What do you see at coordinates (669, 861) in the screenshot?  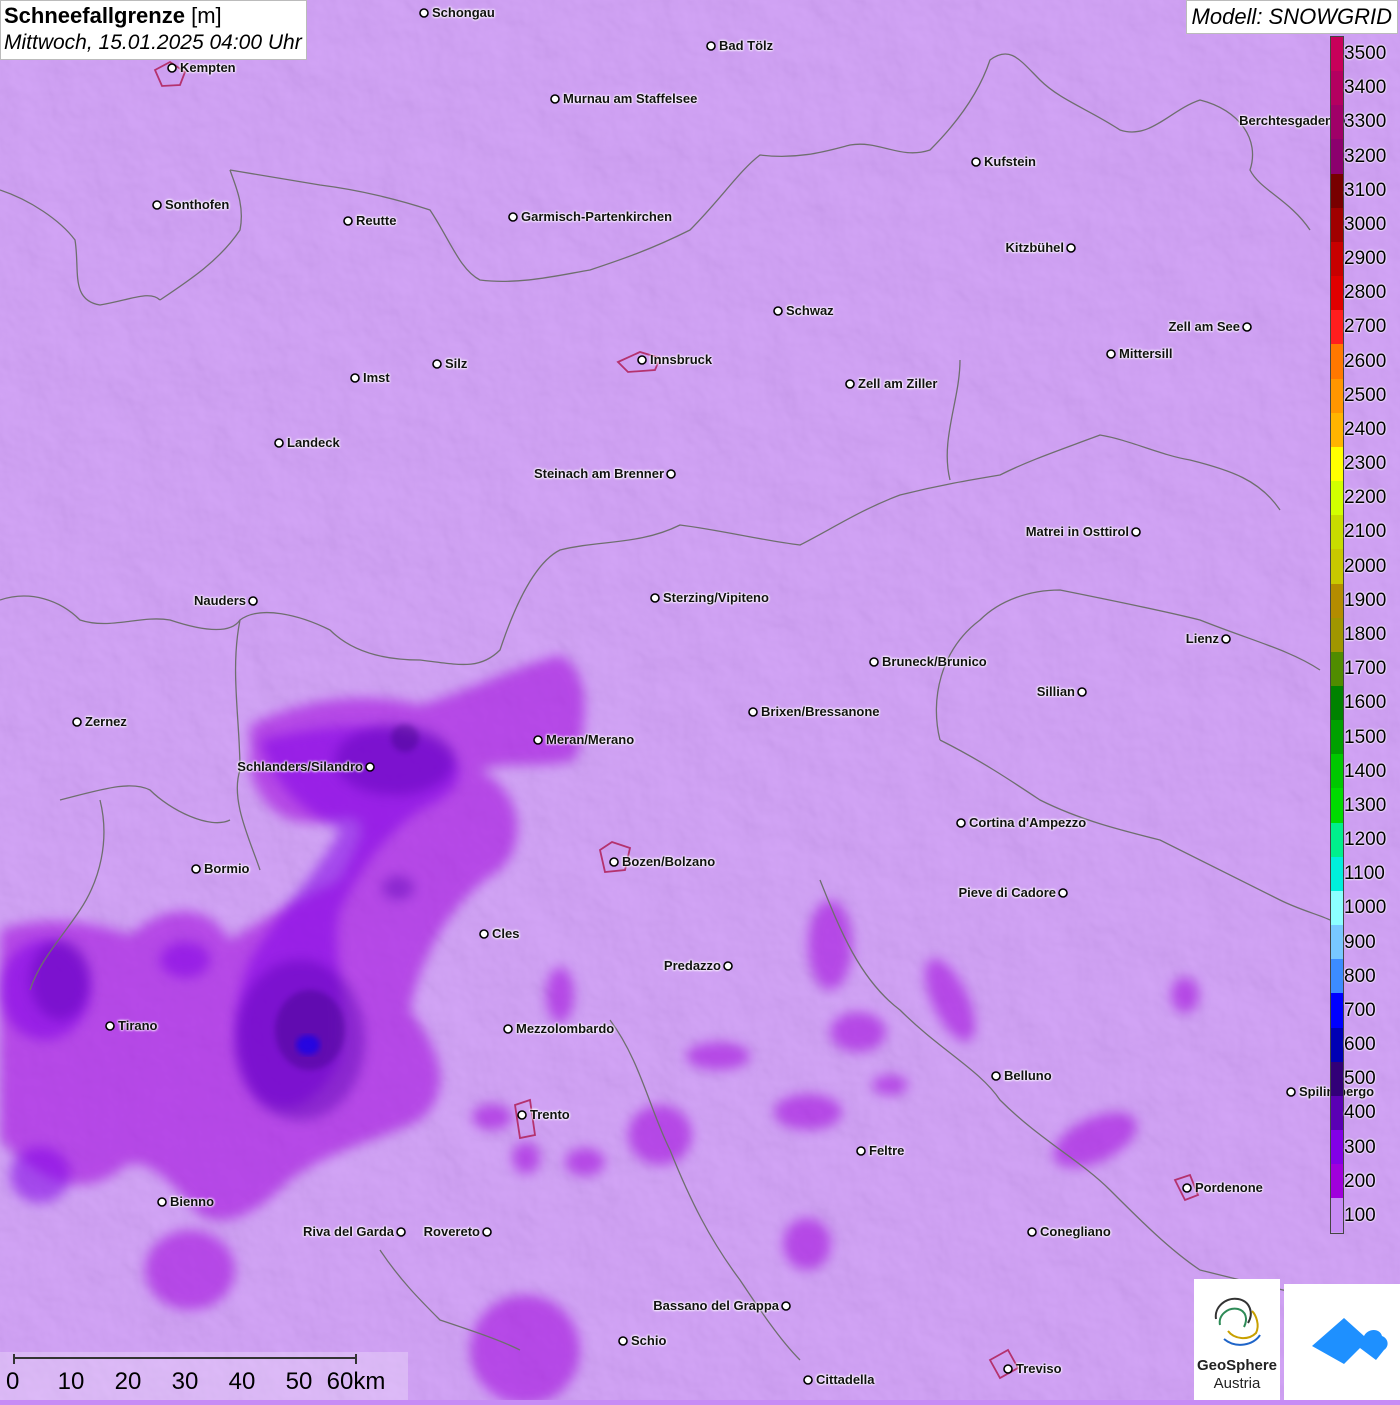 I see `city-label: Bozen/Bolzano` at bounding box center [669, 861].